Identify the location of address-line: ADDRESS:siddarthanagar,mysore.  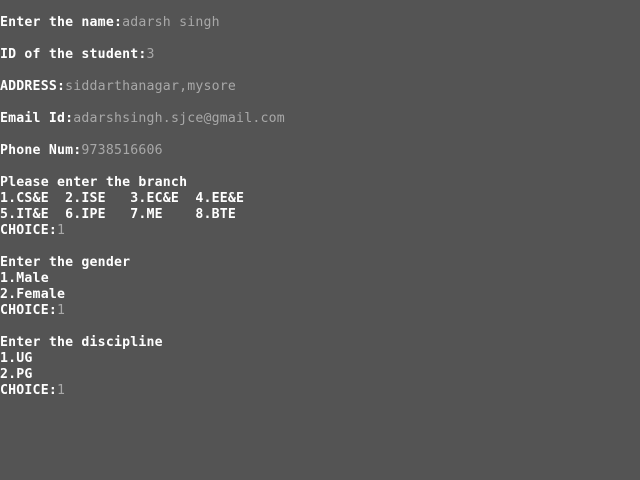
(118, 87).